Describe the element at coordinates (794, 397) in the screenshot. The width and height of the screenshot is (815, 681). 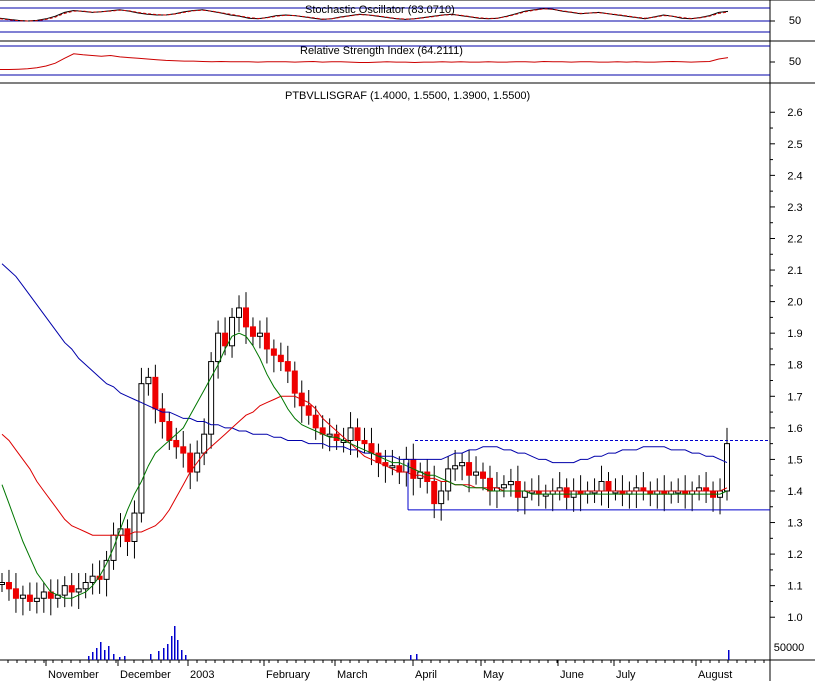
I see `price-ytick-label: 1.7` at that location.